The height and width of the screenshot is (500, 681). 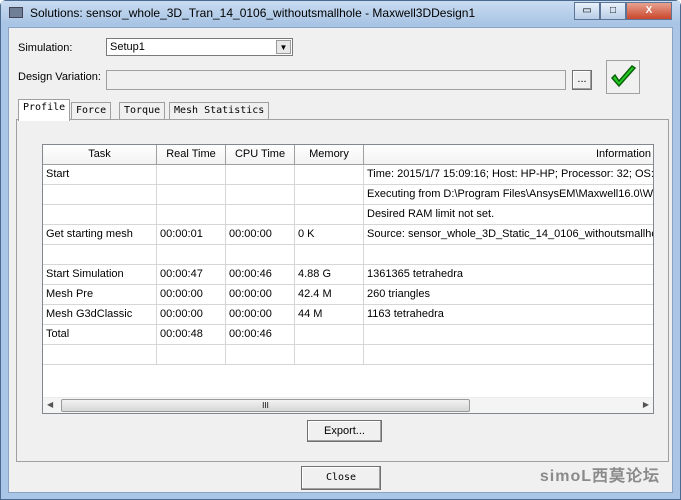 I want to click on scroll-thumb: III, so click(x=265, y=405).